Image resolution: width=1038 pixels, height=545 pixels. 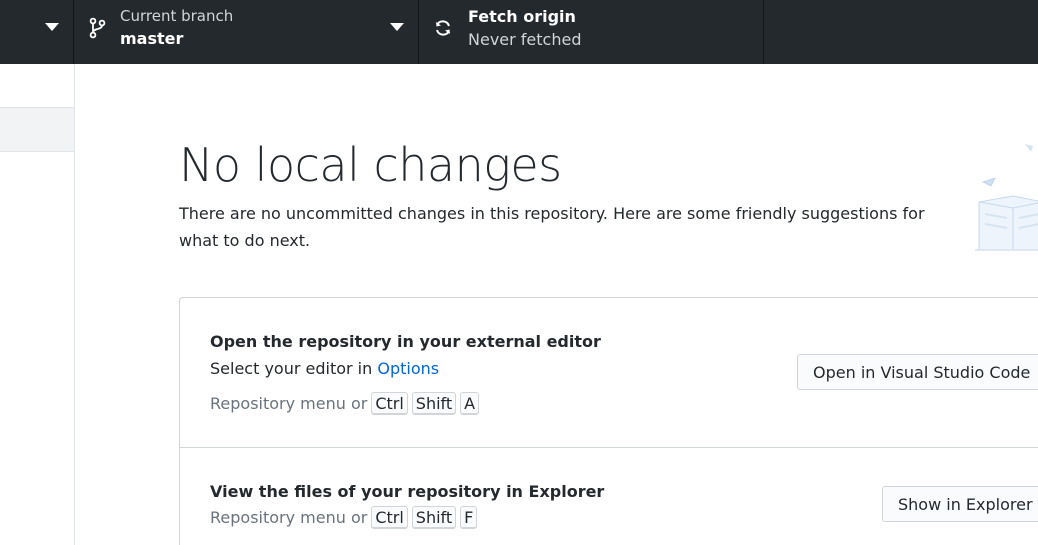 What do you see at coordinates (525, 39) in the screenshot?
I see `fetch-status: Never fetched` at bounding box center [525, 39].